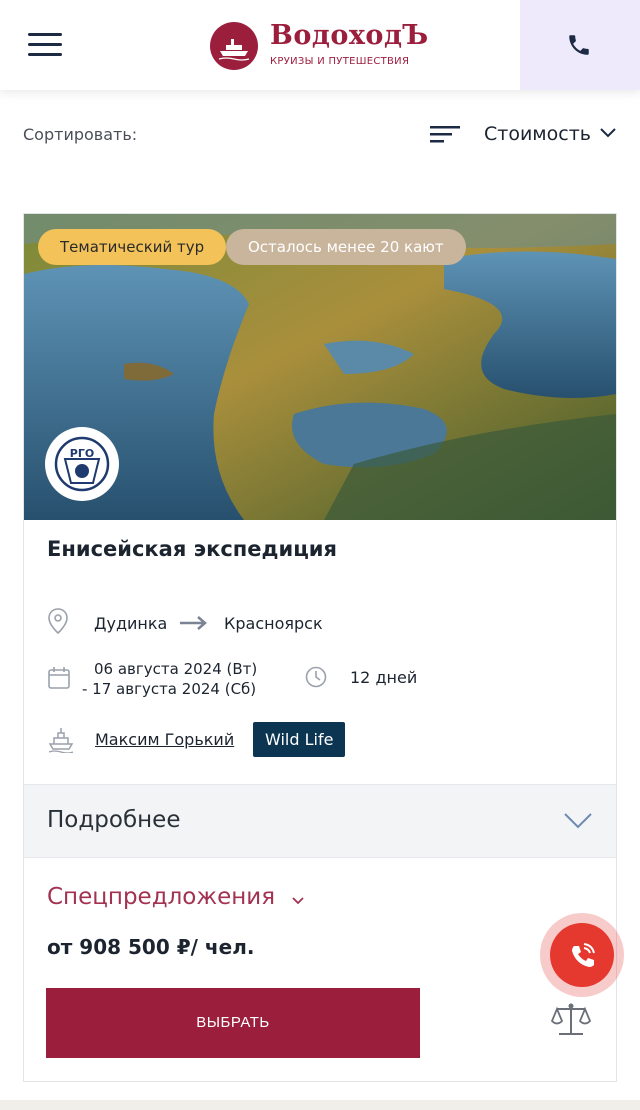 This screenshot has width=640, height=1110. I want to click on ship-icon, so click(61, 740).